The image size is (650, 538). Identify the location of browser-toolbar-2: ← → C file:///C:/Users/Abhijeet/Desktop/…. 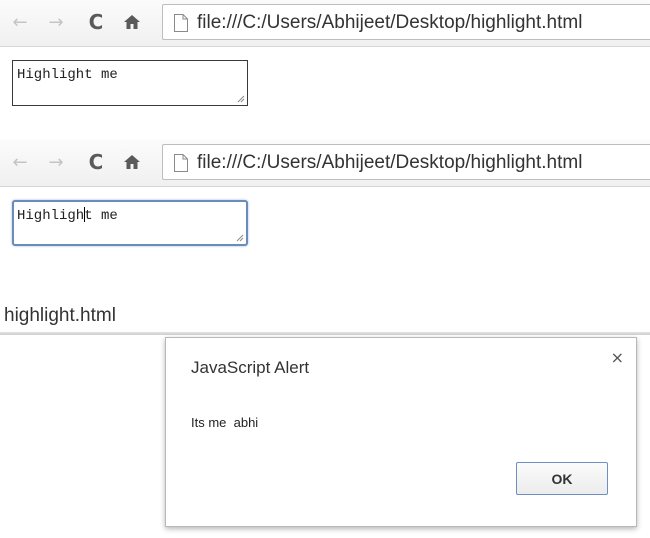
(325, 163).